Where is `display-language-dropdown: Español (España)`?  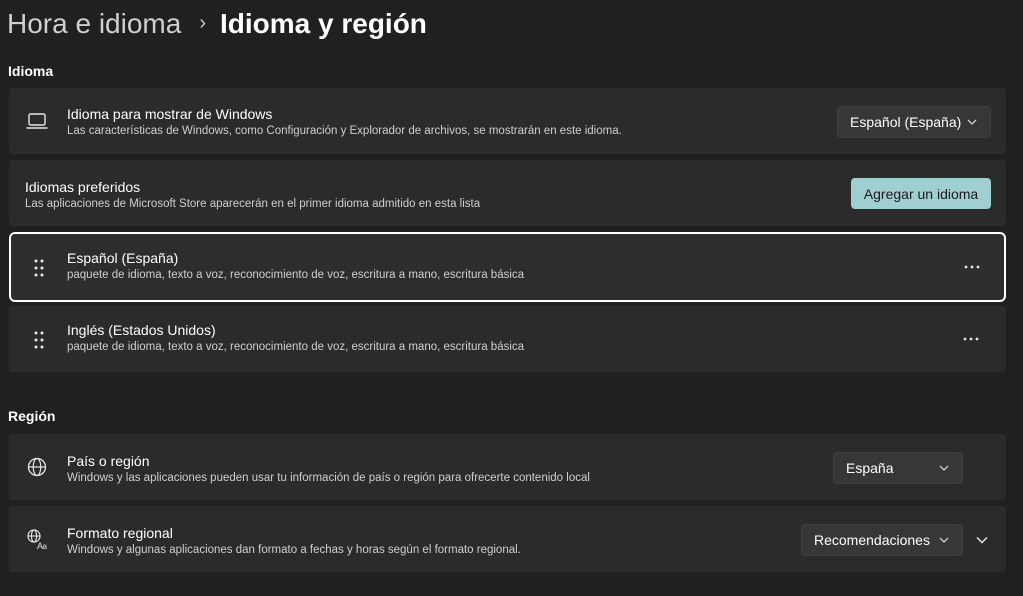
display-language-dropdown: Español (España) is located at coordinates (914, 122).